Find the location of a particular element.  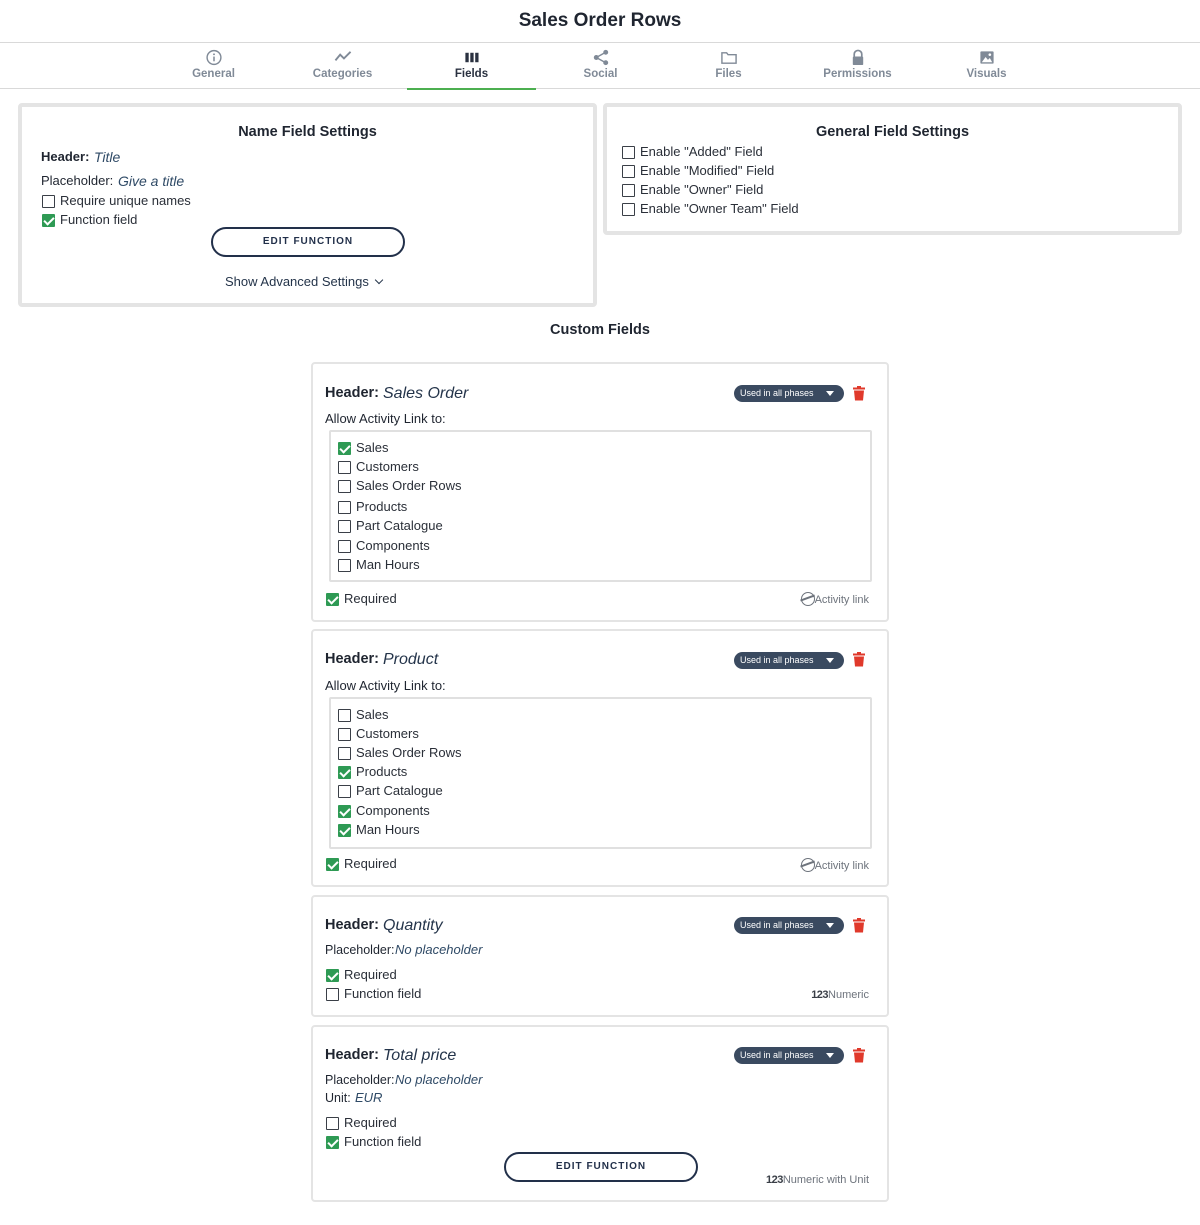

tab-categories: Categories is located at coordinates (342, 66).